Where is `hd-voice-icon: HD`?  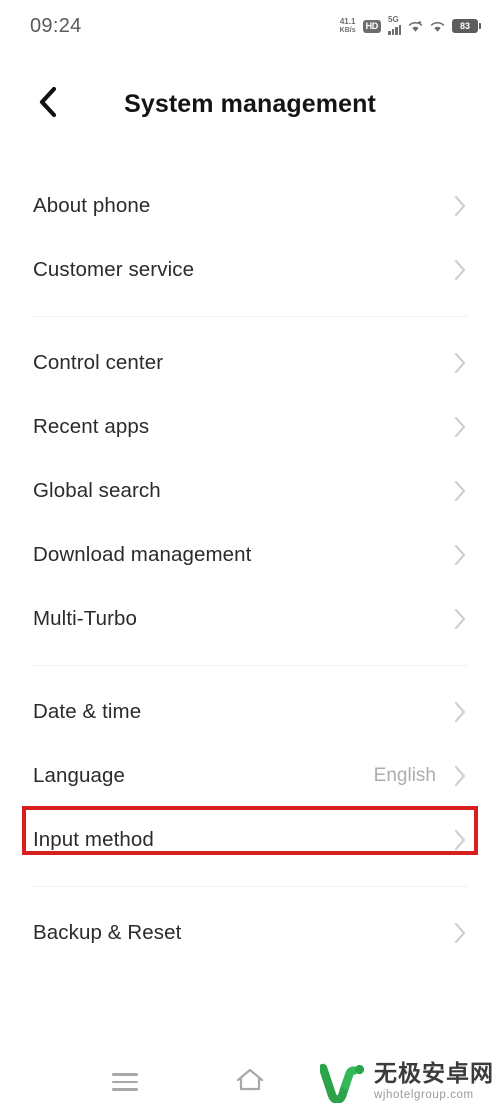
hd-voice-icon: HD is located at coordinates (371, 26).